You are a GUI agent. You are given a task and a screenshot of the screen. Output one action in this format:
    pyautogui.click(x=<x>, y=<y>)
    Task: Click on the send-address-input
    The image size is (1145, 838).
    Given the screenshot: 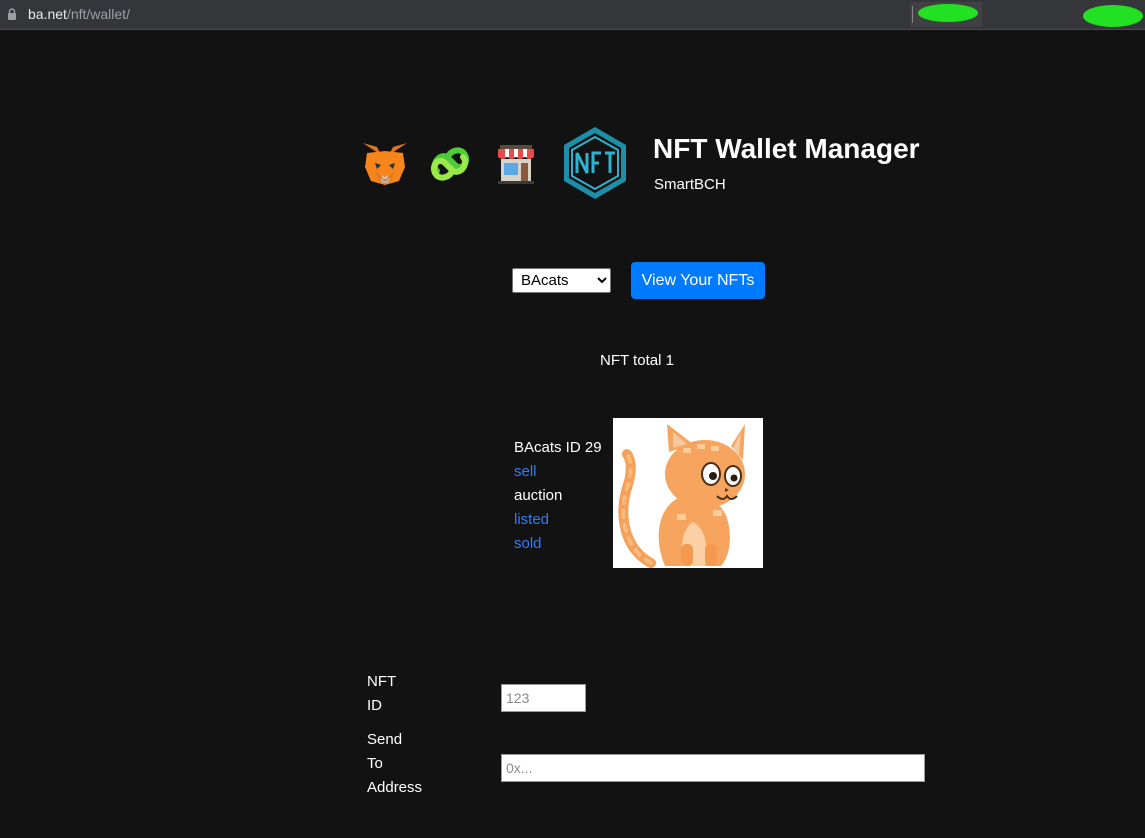 What is the action you would take?
    pyautogui.click(x=713, y=768)
    